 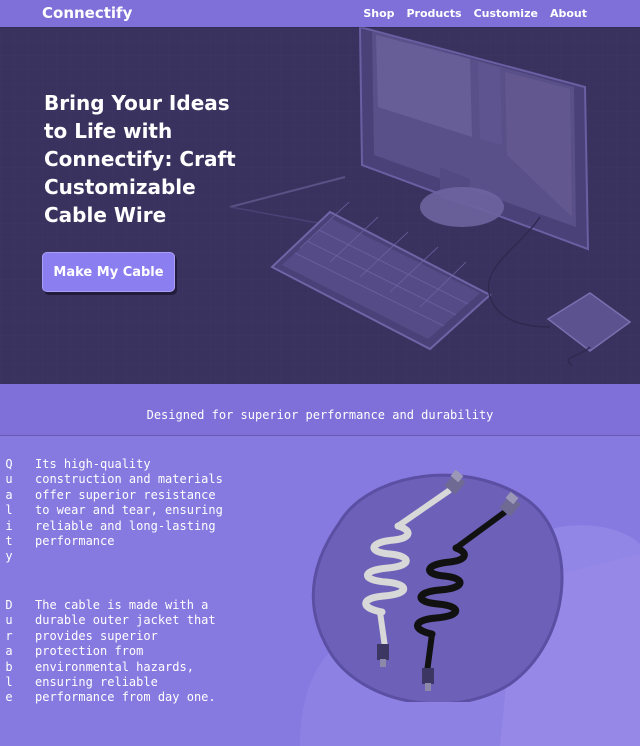 What do you see at coordinates (9, 605) in the screenshot?
I see `feature-label-letter: D` at bounding box center [9, 605].